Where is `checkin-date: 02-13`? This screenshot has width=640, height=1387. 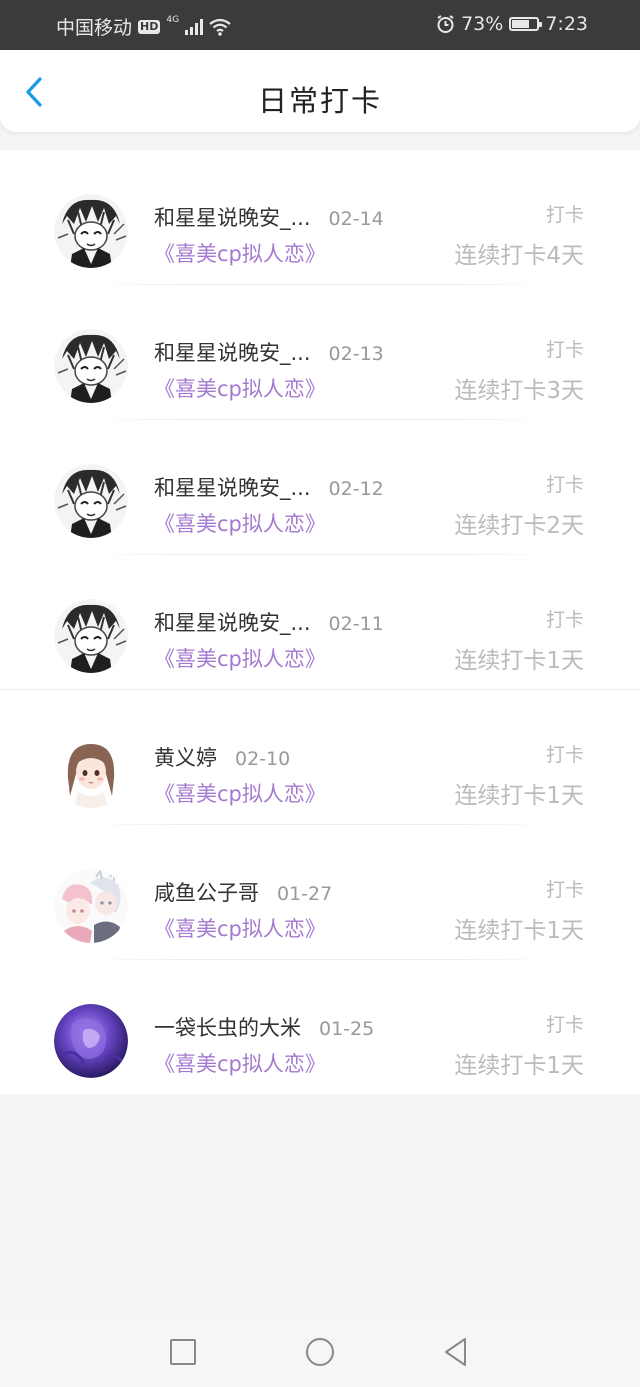
checkin-date: 02-13 is located at coordinates (356, 354).